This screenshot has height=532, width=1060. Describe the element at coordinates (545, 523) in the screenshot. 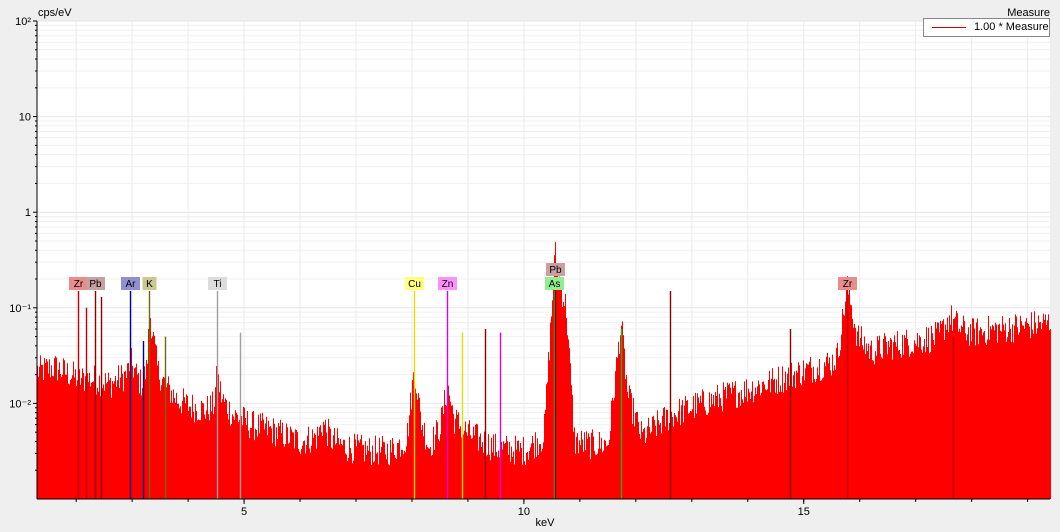

I see `x-axis-label: keV` at that location.